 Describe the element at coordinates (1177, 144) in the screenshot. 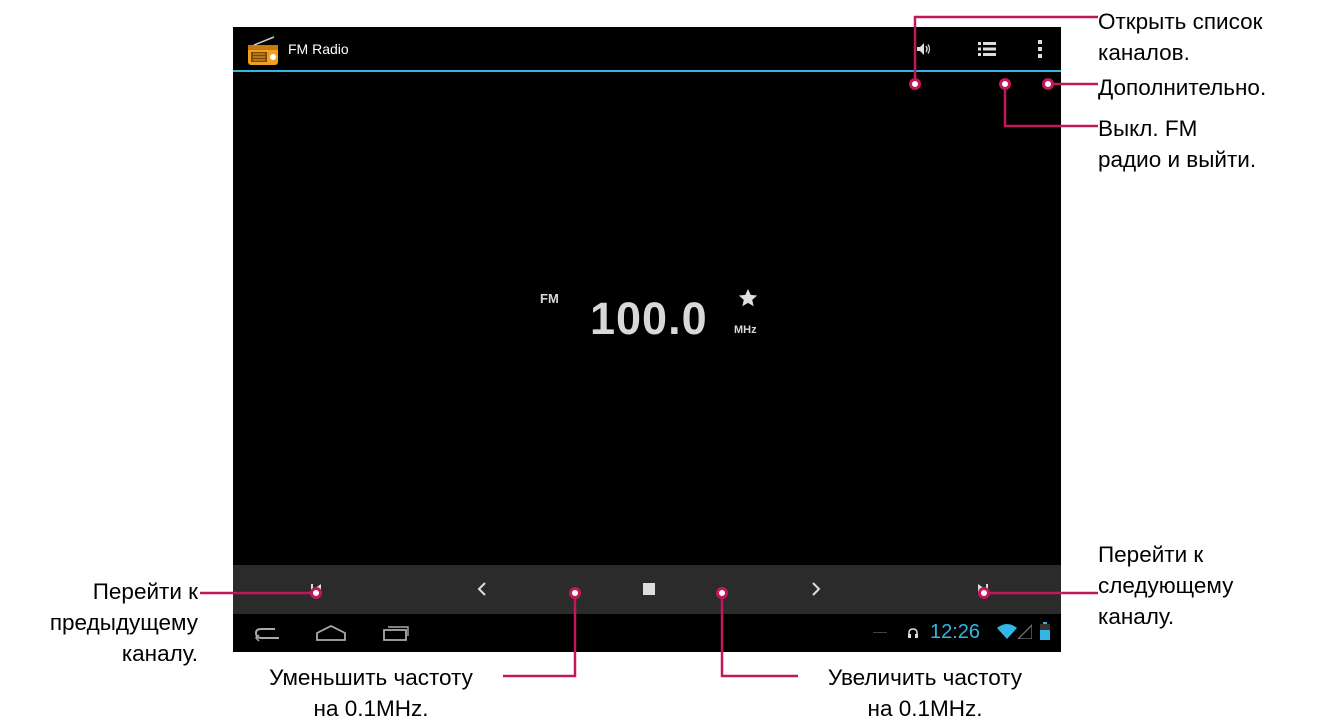

I see `annotation-exit: Выкл. FM радио и выйти.` at that location.